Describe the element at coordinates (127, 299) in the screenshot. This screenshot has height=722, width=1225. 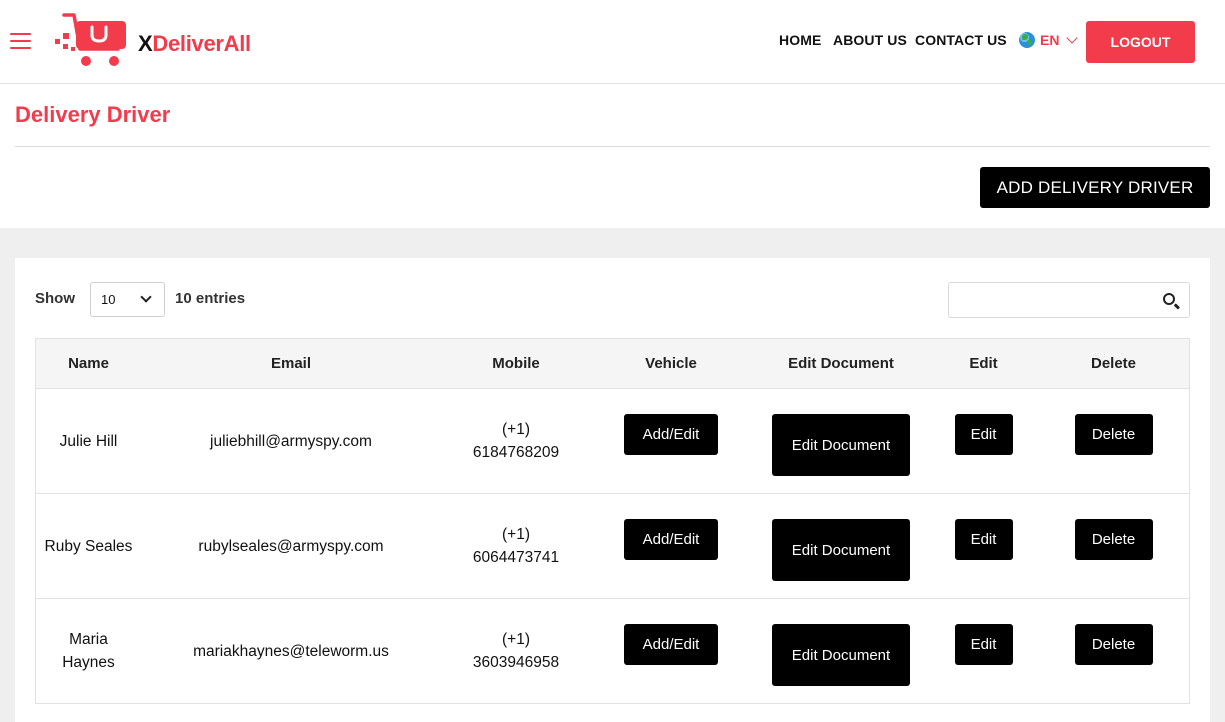
I see `page-size-select: 10` at that location.